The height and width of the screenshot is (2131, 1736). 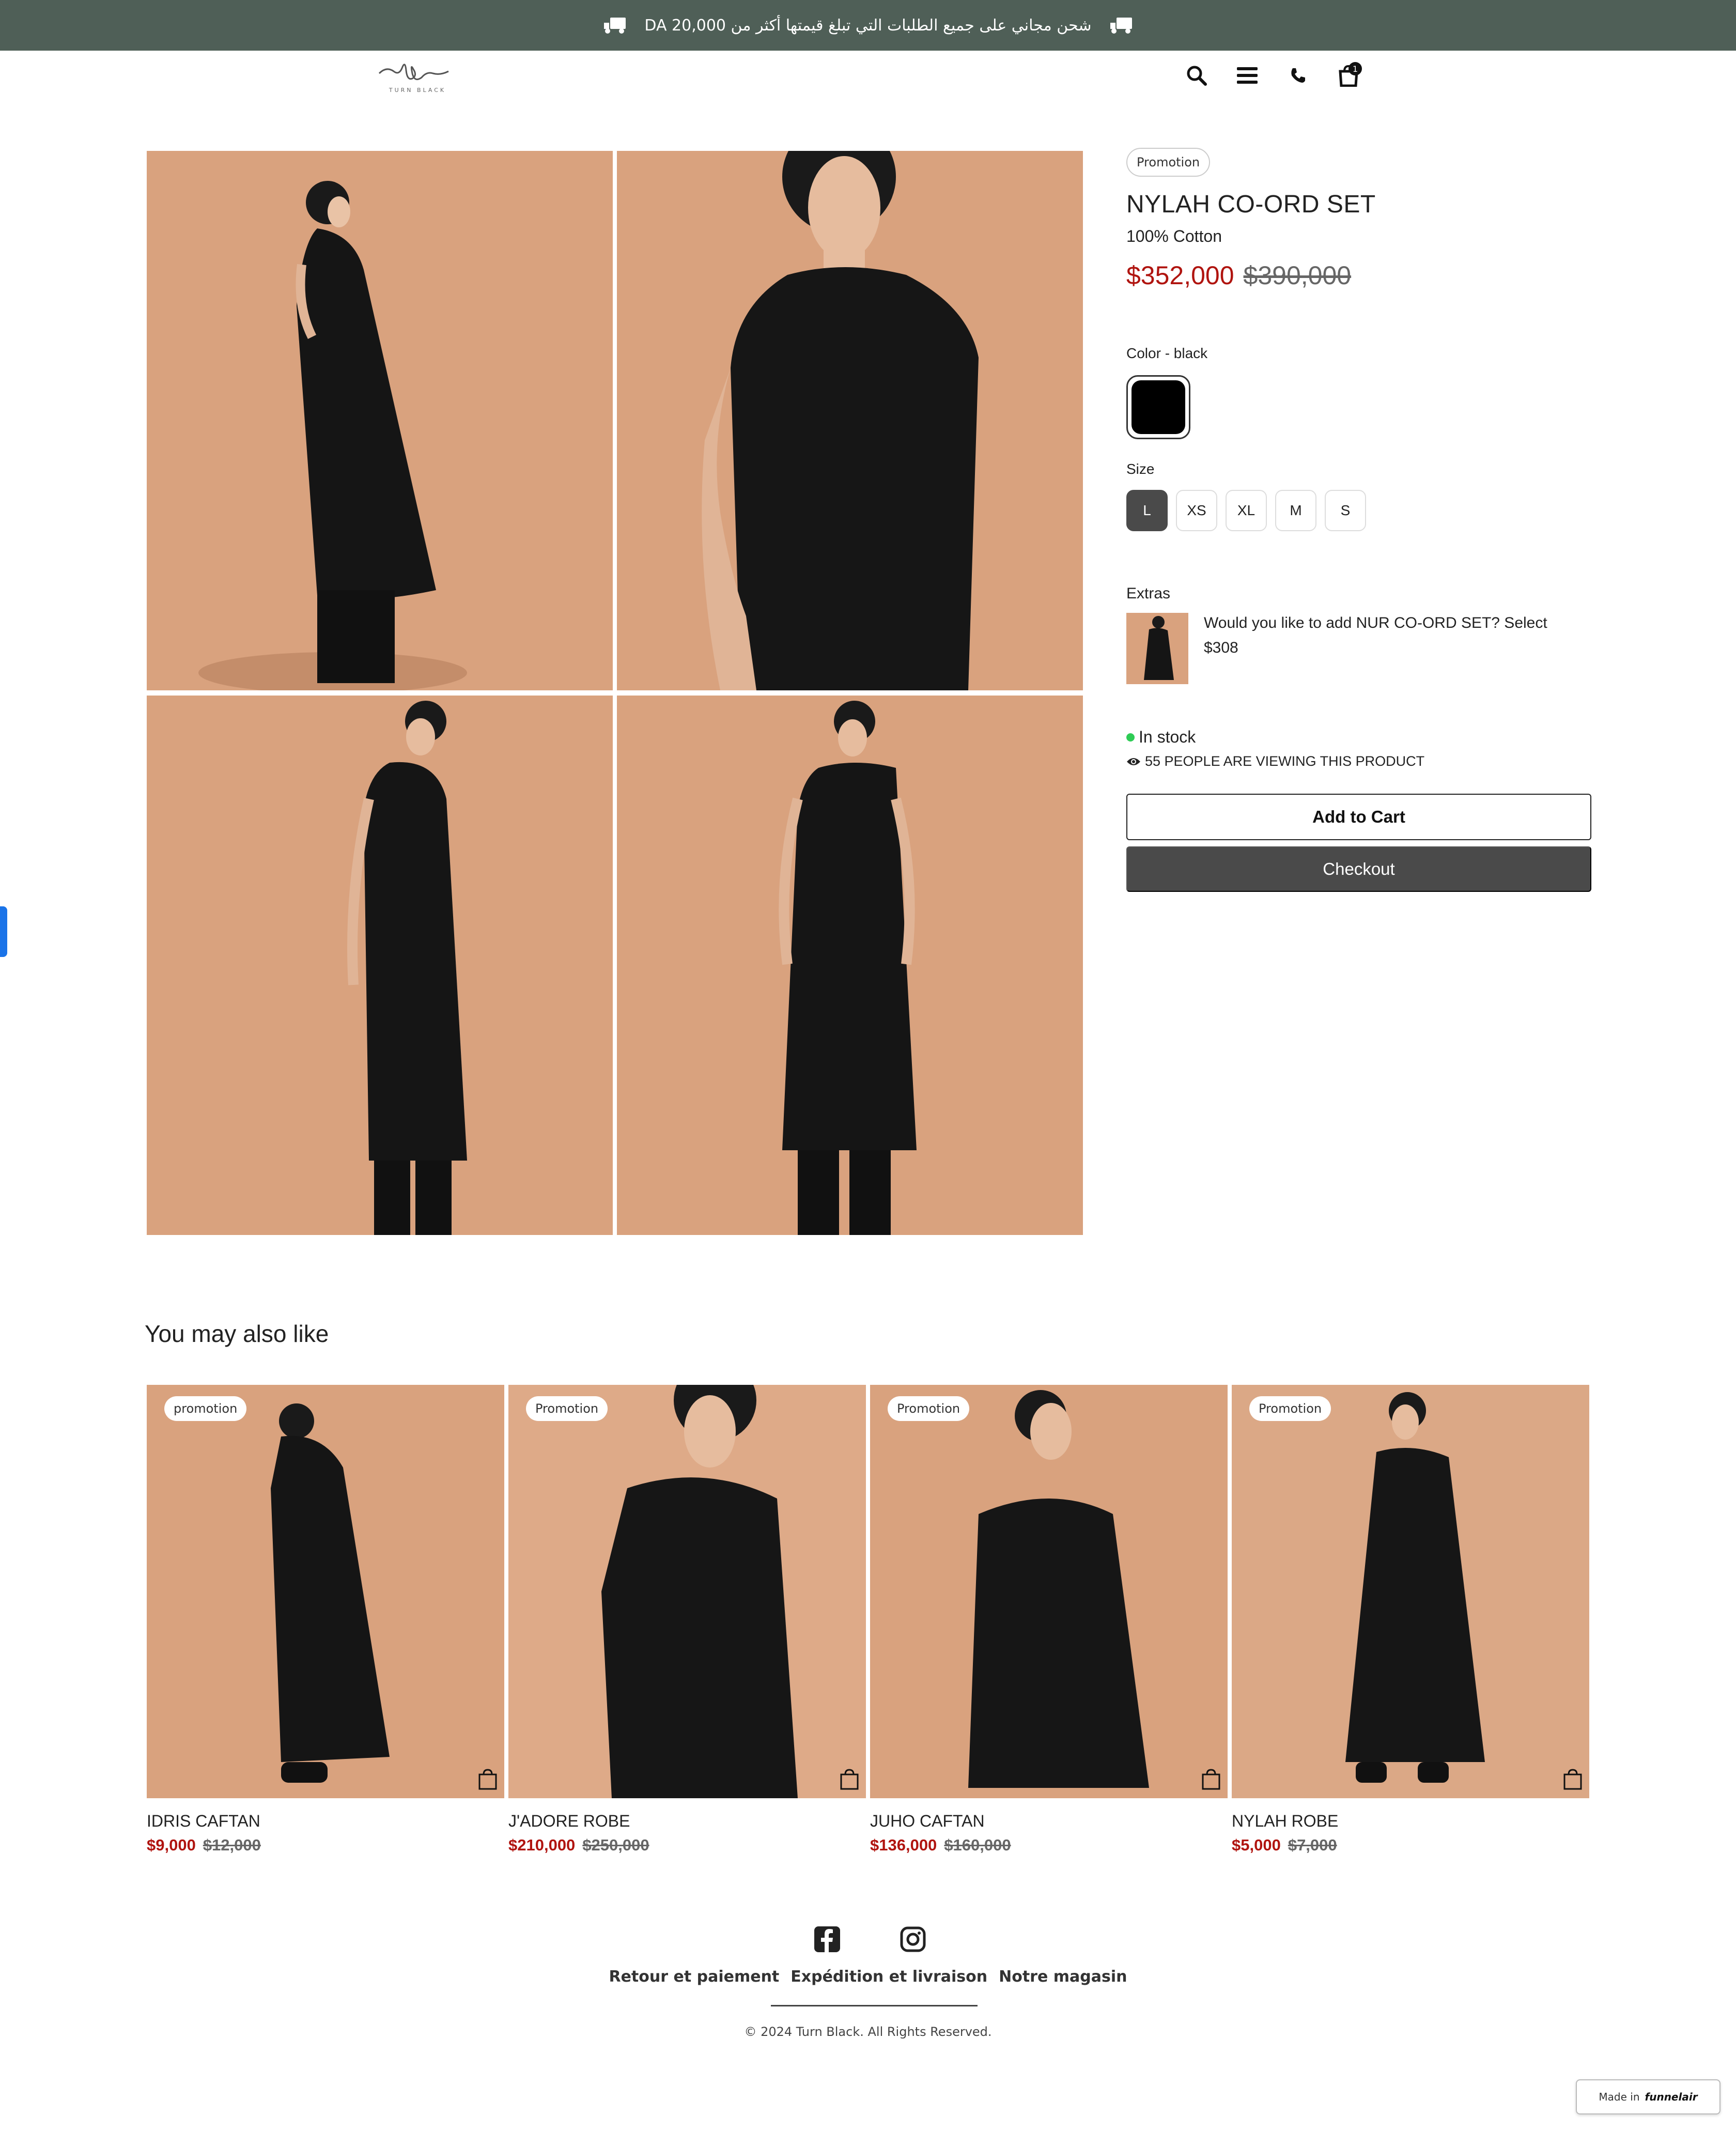 What do you see at coordinates (232, 1845) in the screenshot?
I see `card-price-original: $12,000` at bounding box center [232, 1845].